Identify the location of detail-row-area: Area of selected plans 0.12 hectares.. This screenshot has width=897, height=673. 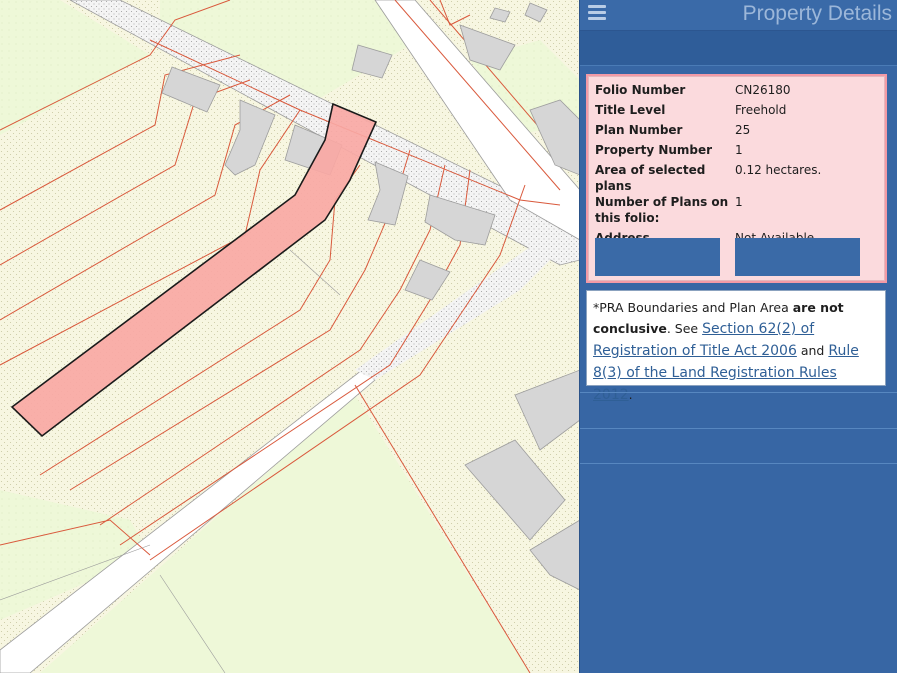
(708, 178).